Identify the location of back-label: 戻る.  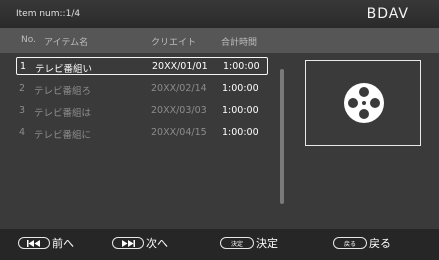
(380, 243).